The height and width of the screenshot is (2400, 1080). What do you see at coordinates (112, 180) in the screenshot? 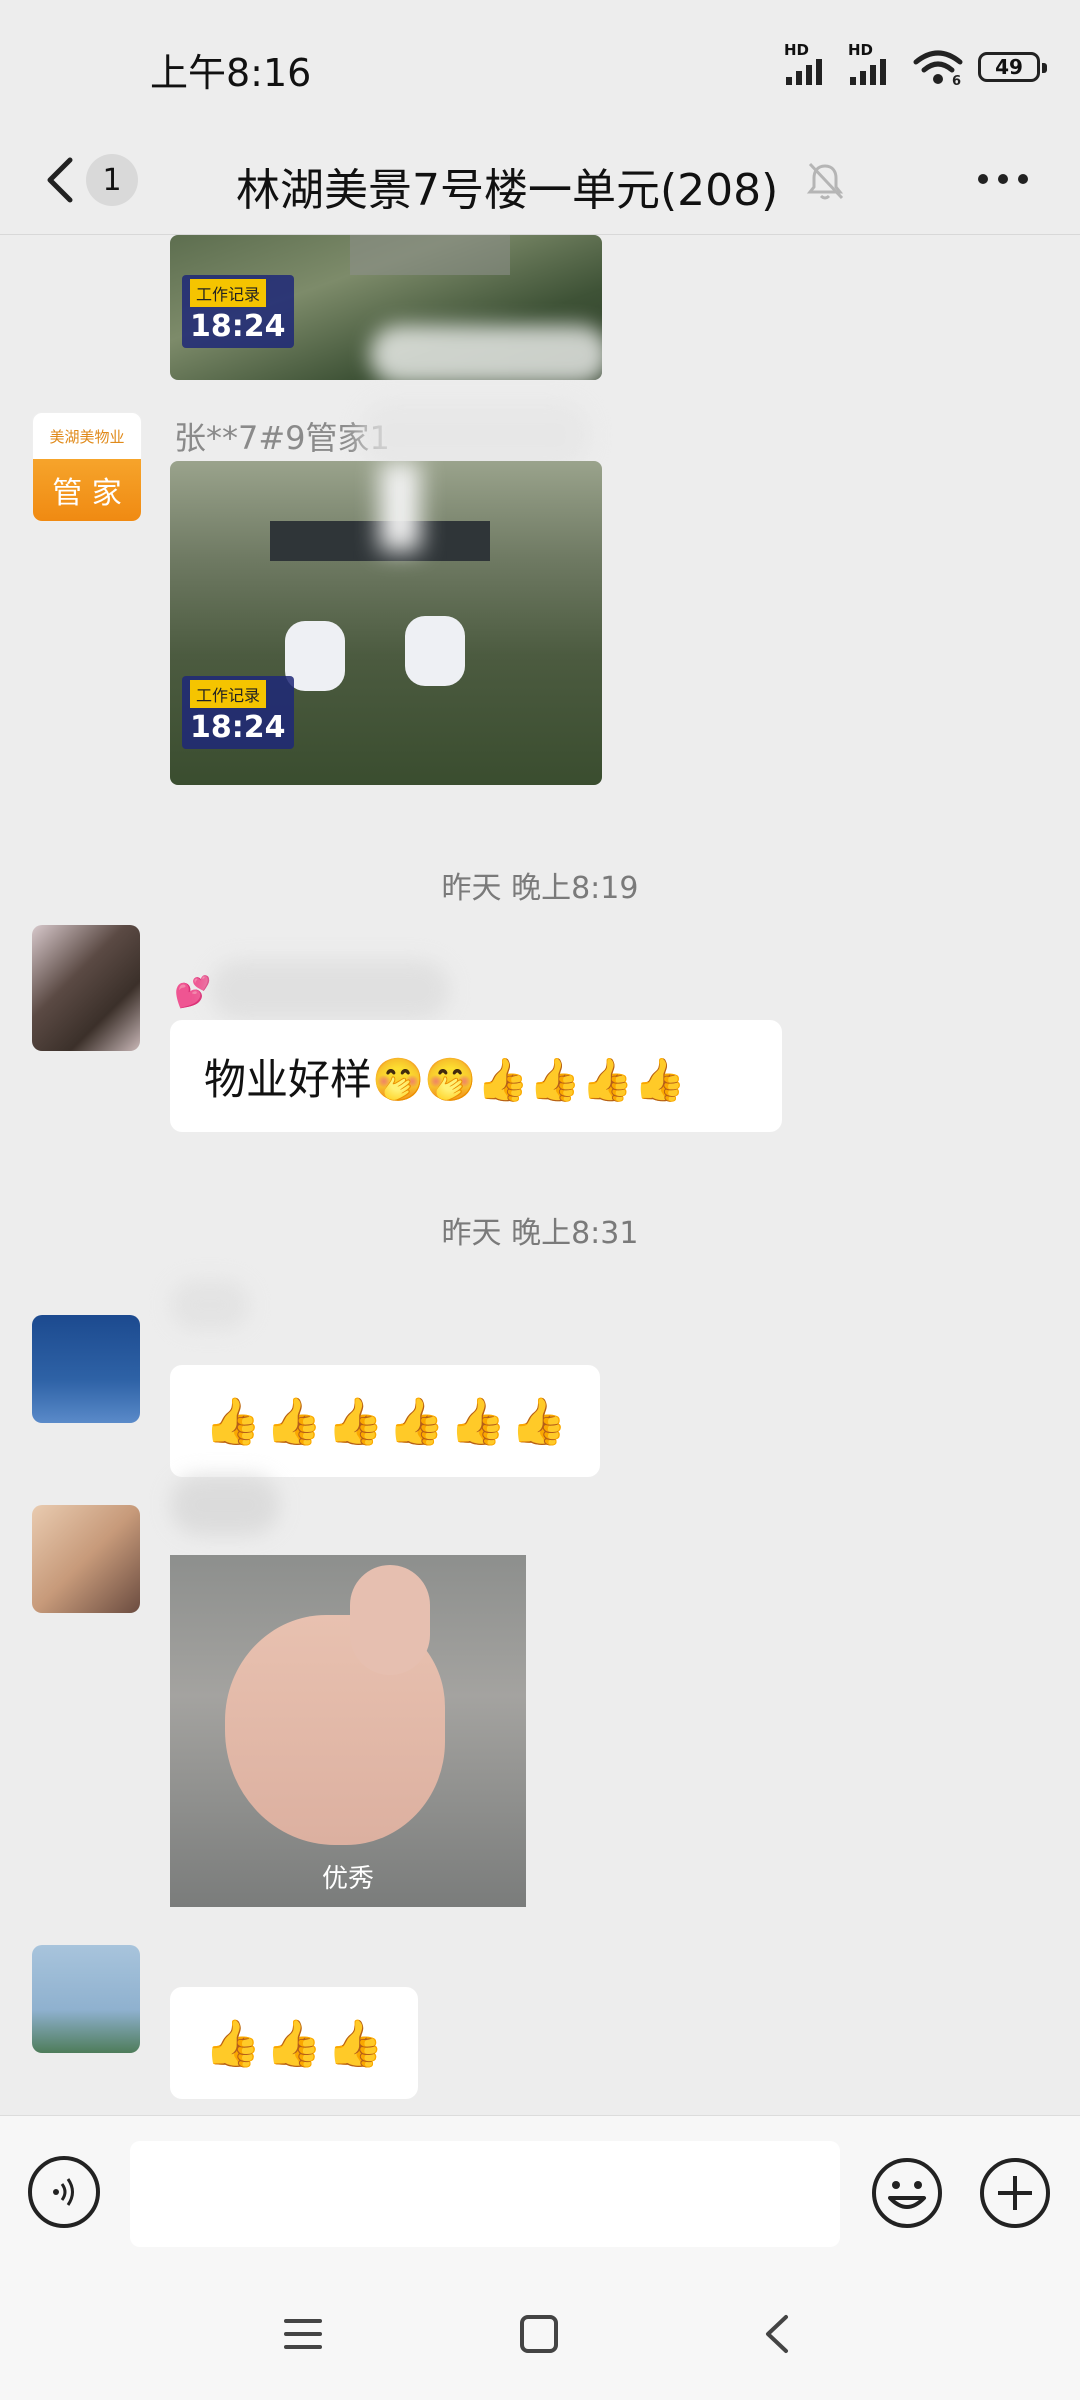
I see `unread-count-badge: 1` at bounding box center [112, 180].